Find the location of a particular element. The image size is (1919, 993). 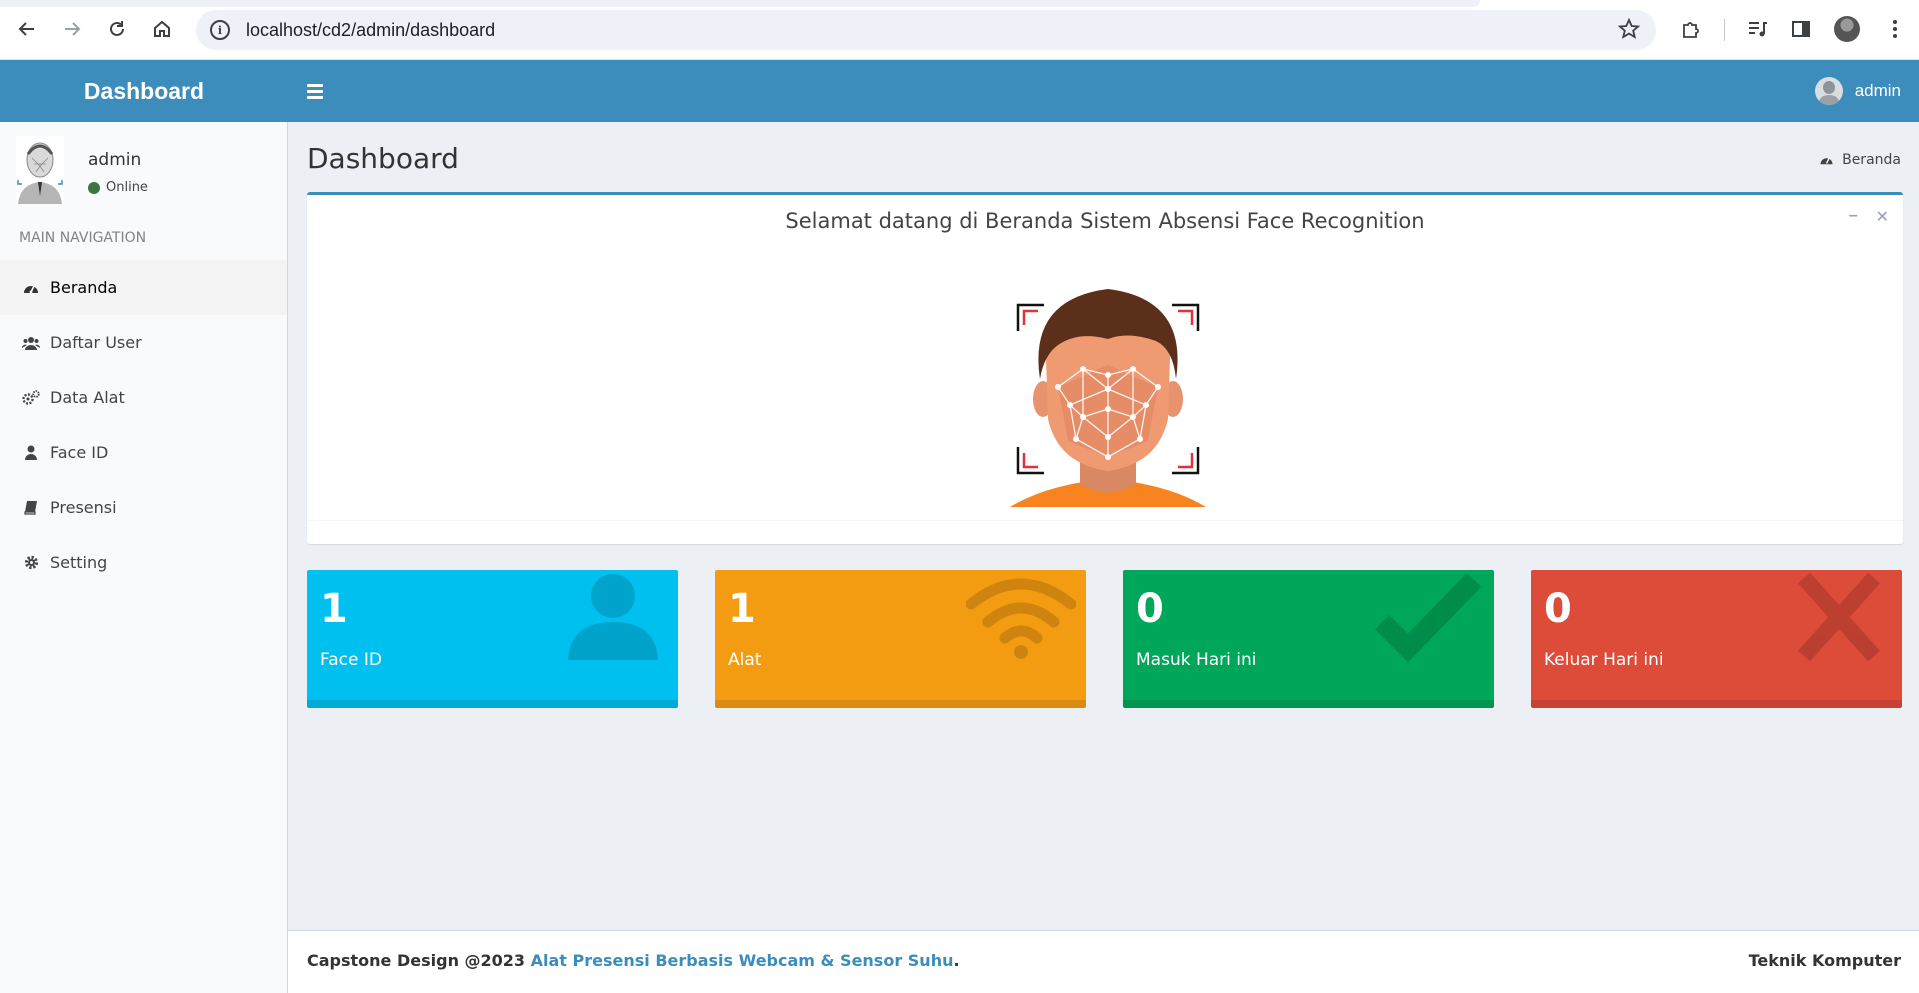

app-header: Dashboard admin is located at coordinates (959, 91).